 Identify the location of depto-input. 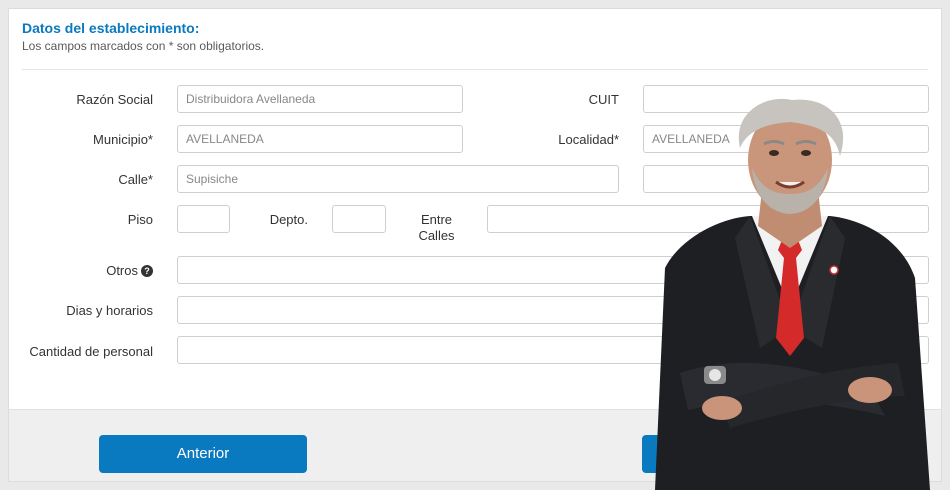
(359, 219).